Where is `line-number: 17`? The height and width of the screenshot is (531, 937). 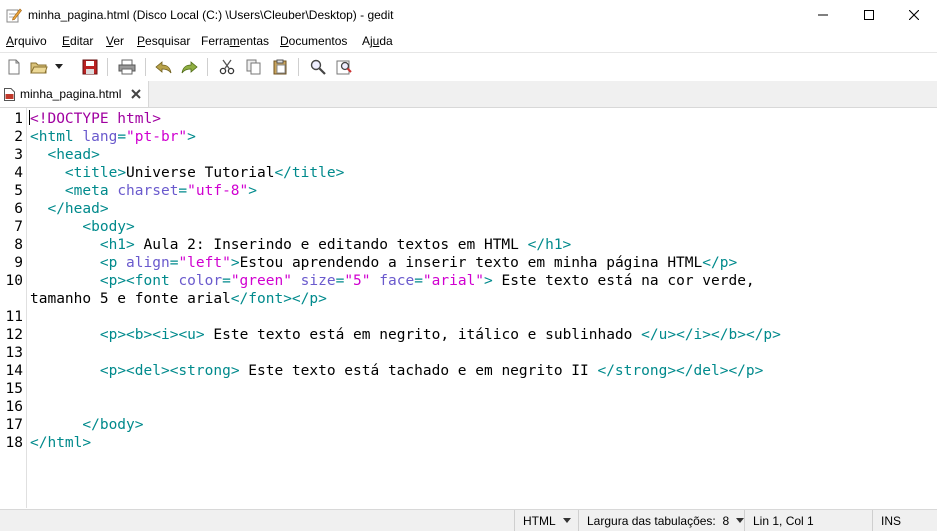 line-number: 17 is located at coordinates (14, 425).